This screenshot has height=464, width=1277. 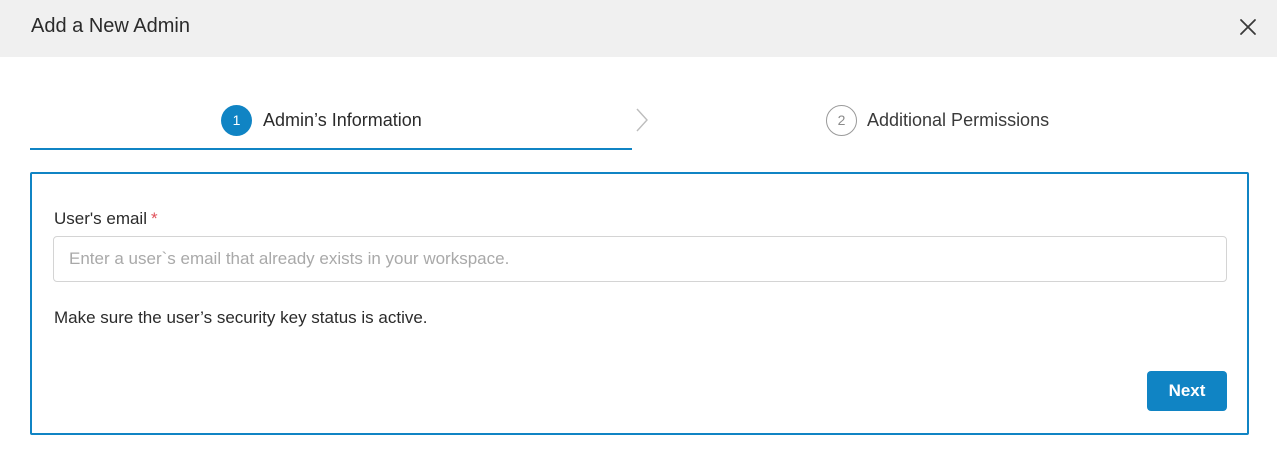 What do you see at coordinates (642, 120) in the screenshot?
I see `chevron-right-icon` at bounding box center [642, 120].